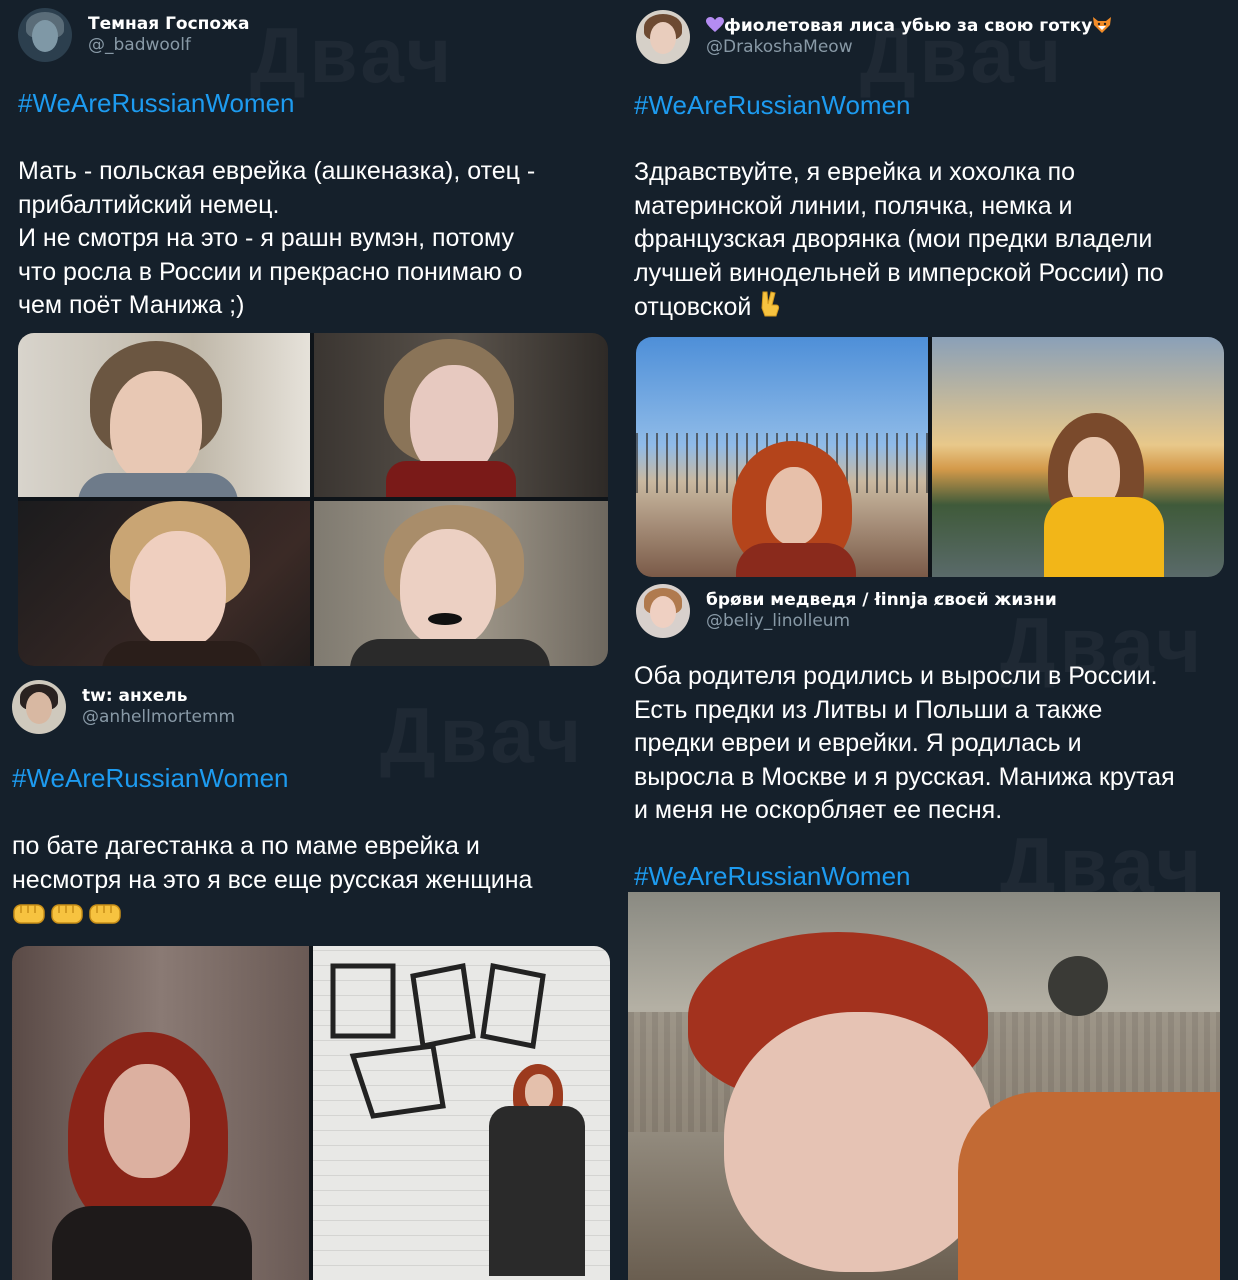 The height and width of the screenshot is (1280, 1238). I want to click on tweet-text-line: материнской линии, полячка, немка и, so click(853, 205).